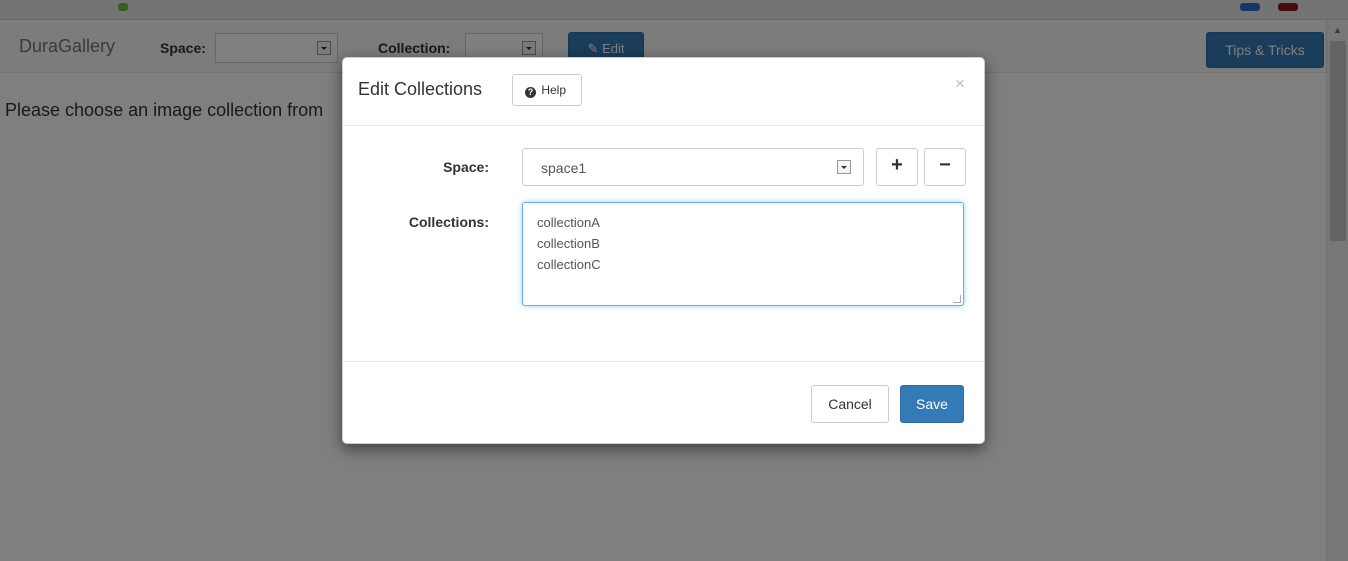 The height and width of the screenshot is (561, 1348). Describe the element at coordinates (530, 92) in the screenshot. I see `question-circle-icon: ?` at that location.